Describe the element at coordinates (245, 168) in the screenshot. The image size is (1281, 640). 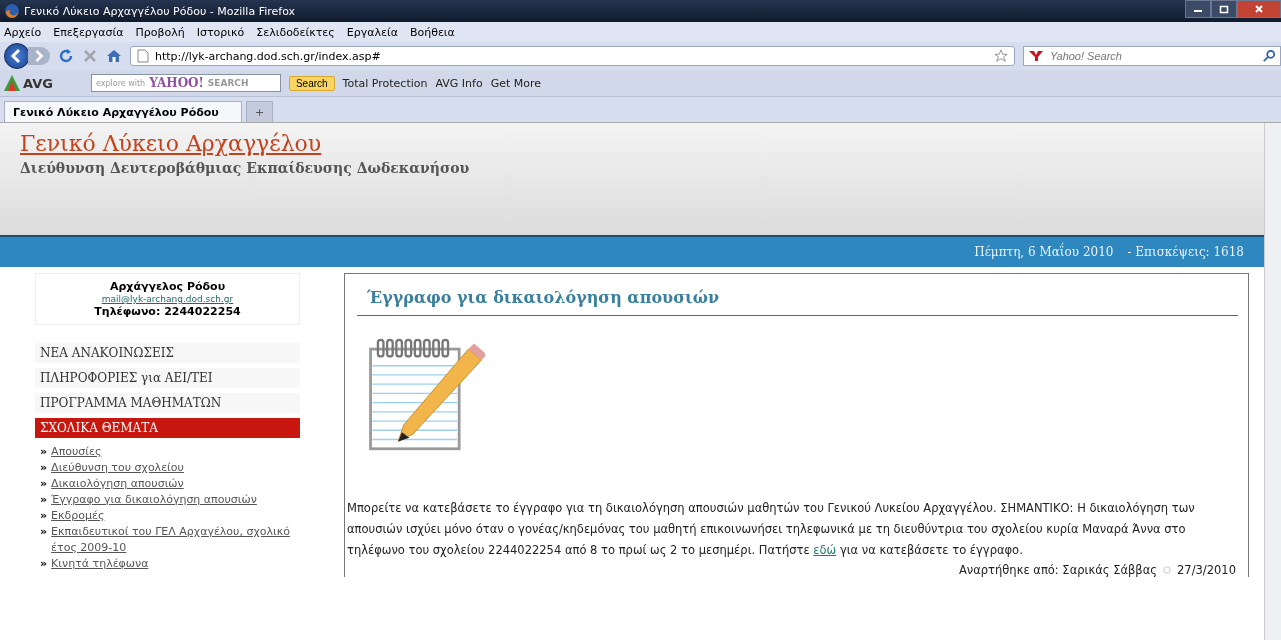
I see `site-subtitle: Διεύθυνση Δευτεροβάθμιας Εκπαίδευσης Δωδεκανήσου` at that location.